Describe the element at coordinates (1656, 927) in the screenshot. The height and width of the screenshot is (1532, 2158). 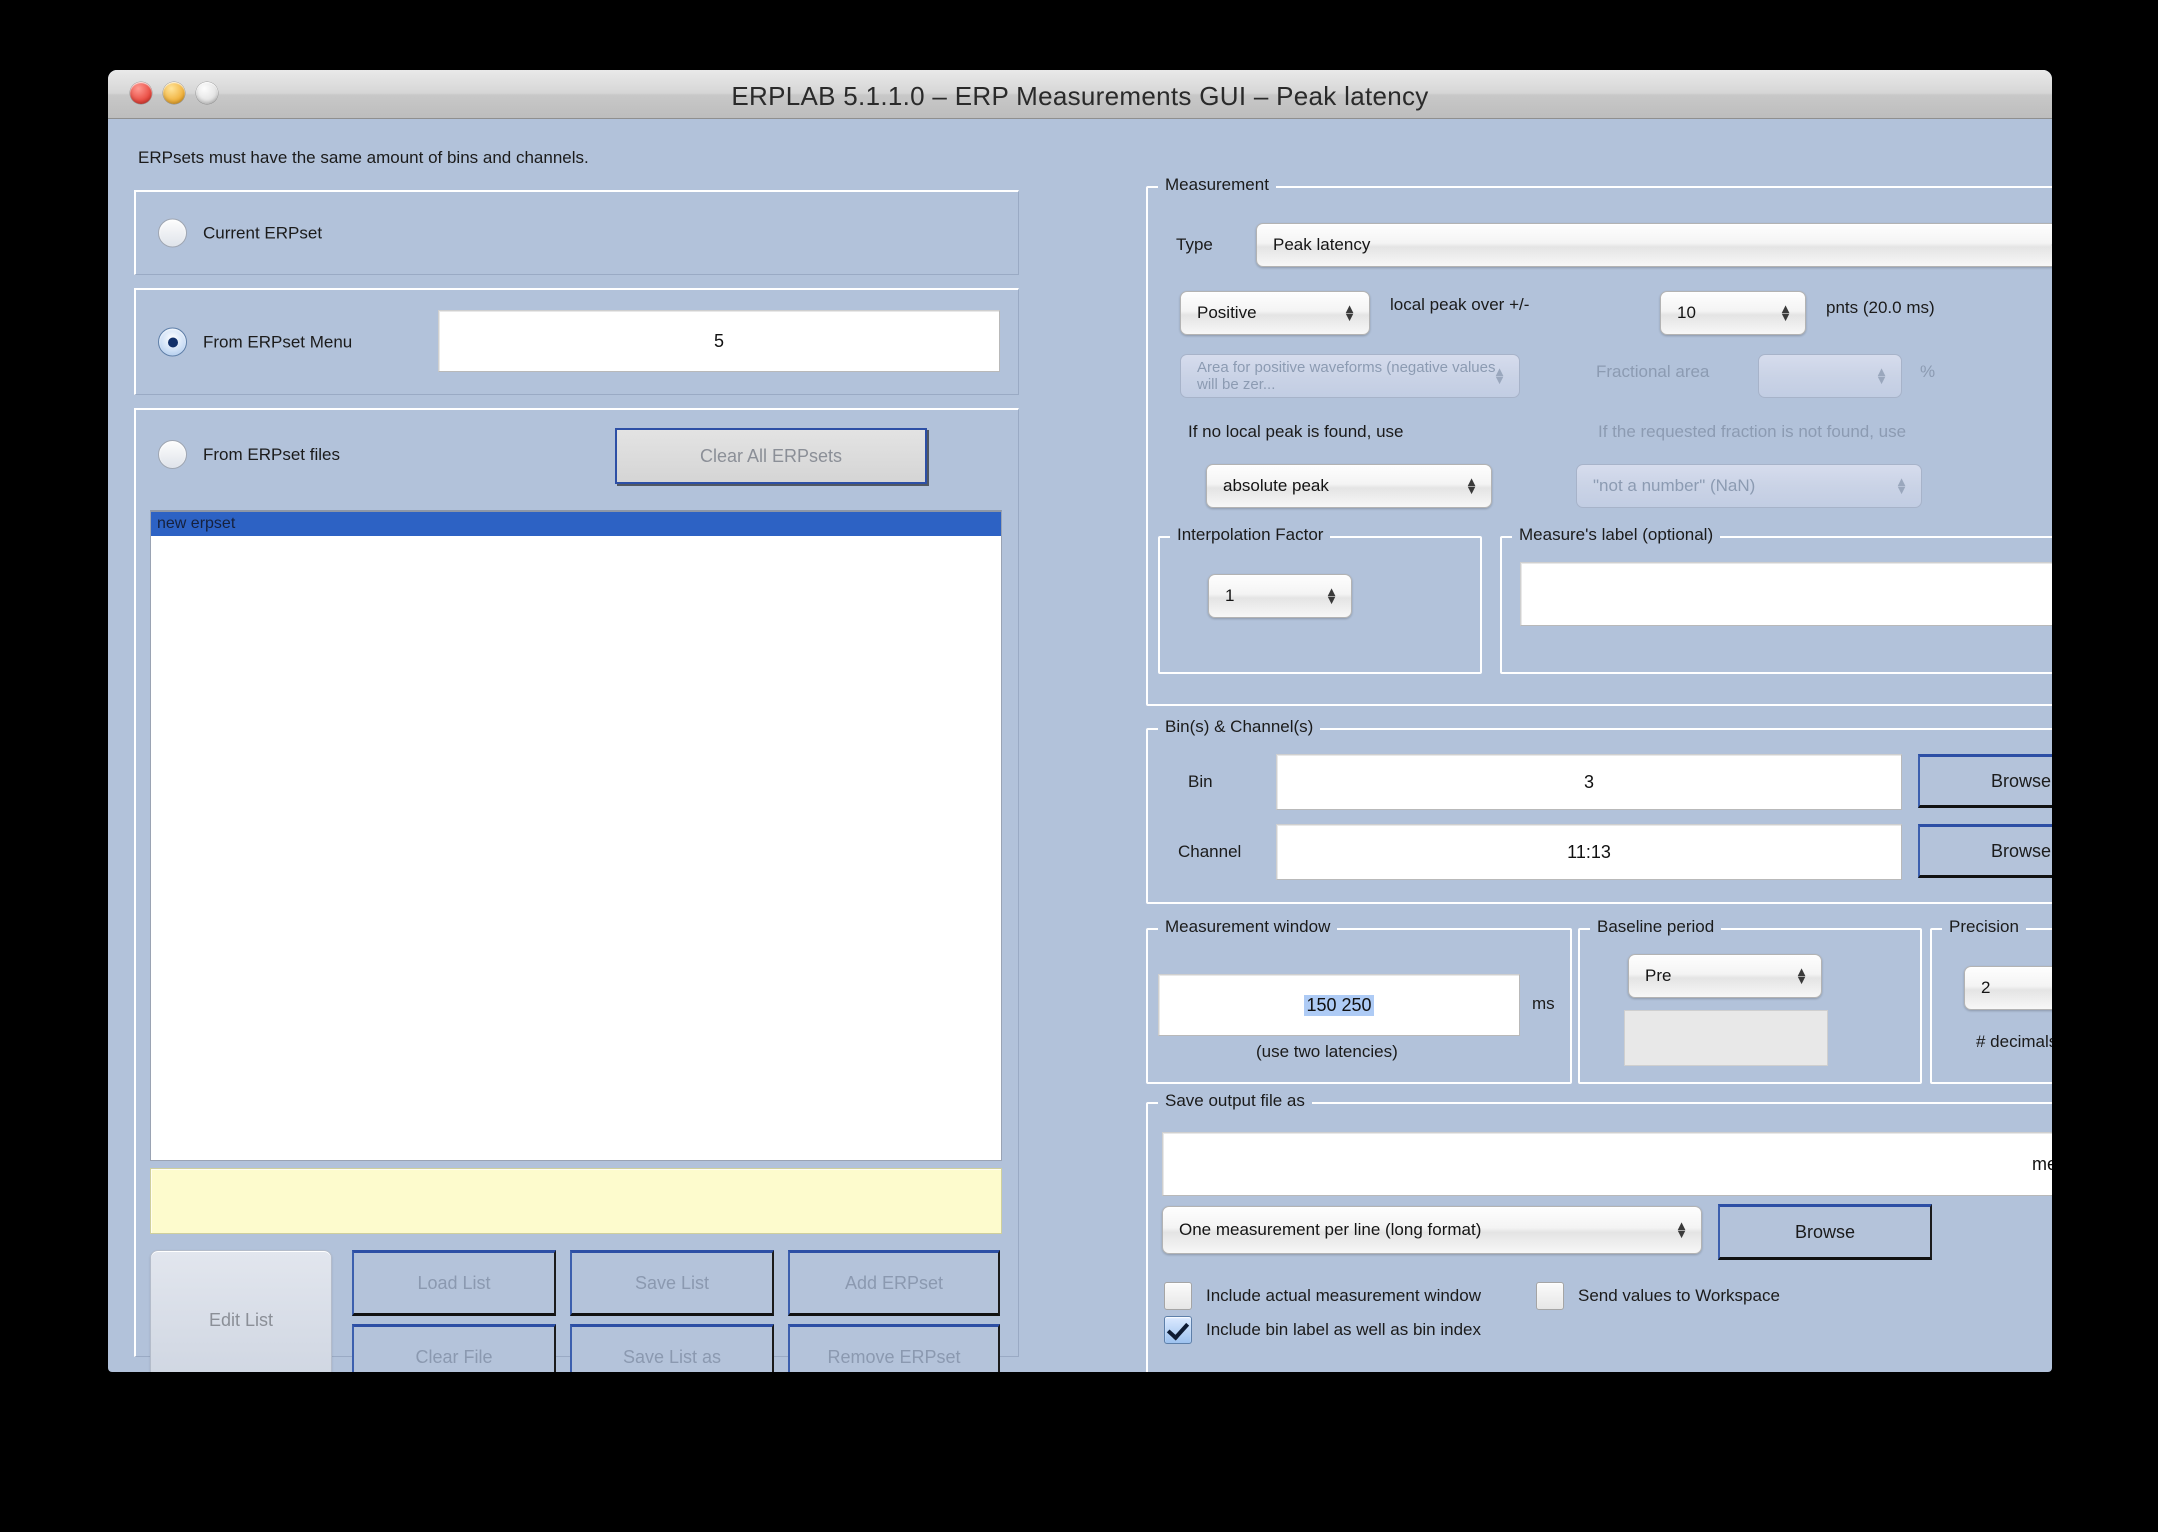
I see `baseline-period-title: Baseline period` at that location.